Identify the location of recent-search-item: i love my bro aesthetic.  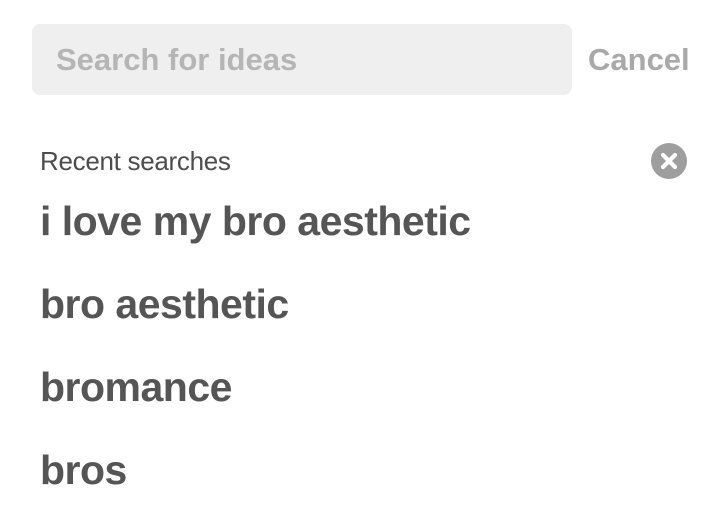
(360, 229).